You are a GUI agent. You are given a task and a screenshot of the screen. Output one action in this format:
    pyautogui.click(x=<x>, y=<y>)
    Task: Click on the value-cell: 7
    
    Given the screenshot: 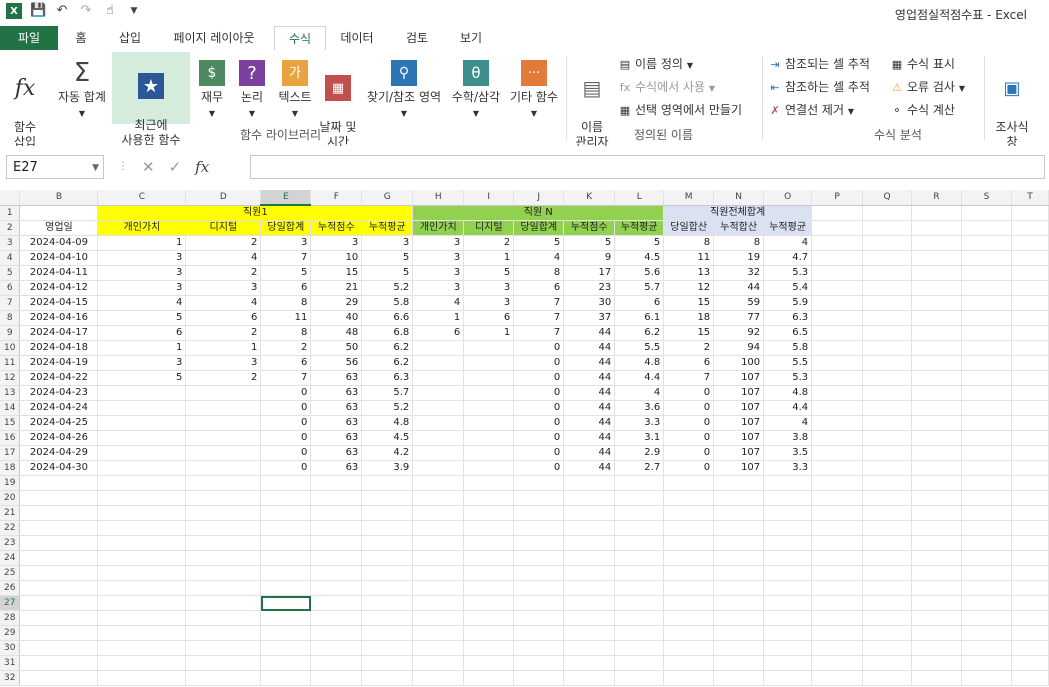 What is the action you would take?
    pyautogui.click(x=689, y=378)
    